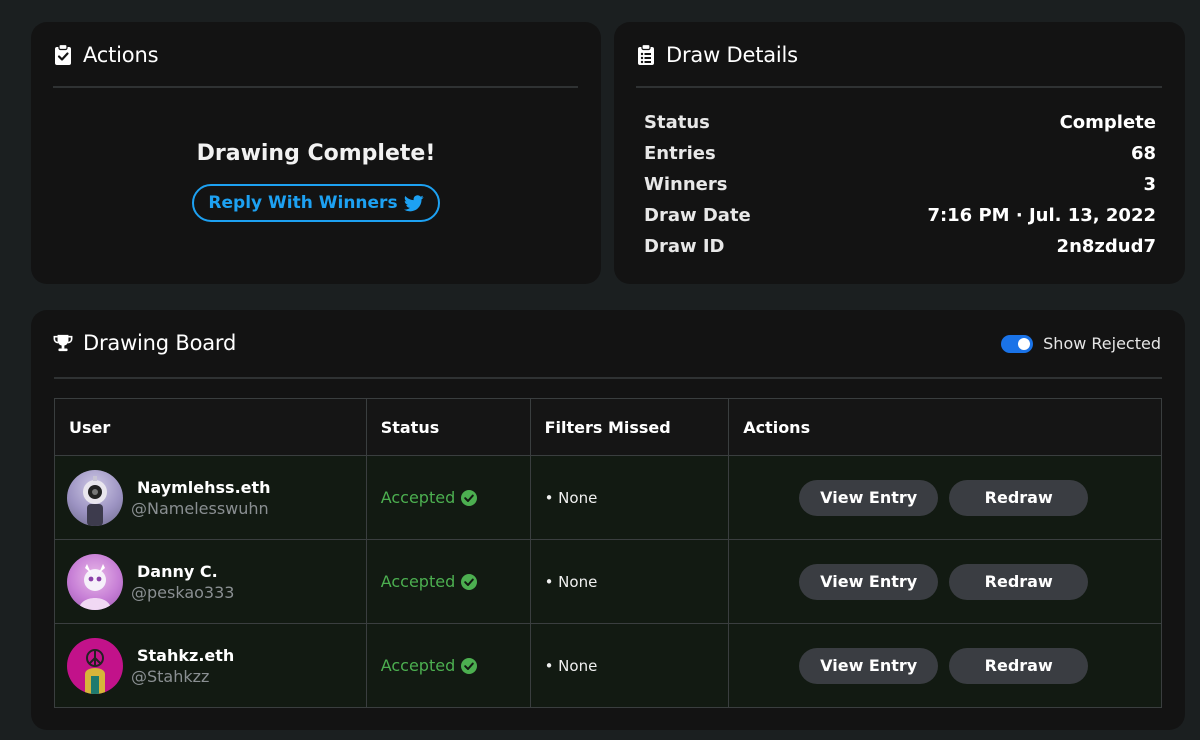 The image size is (1200, 740). I want to click on toggle-knob, so click(1024, 343).